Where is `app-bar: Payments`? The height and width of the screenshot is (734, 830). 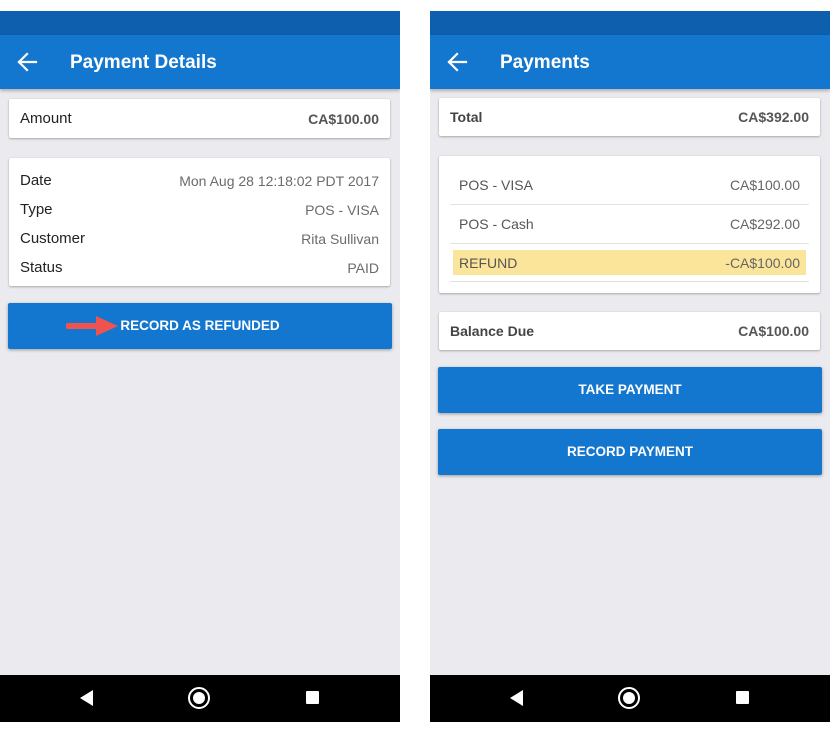 app-bar: Payments is located at coordinates (630, 62).